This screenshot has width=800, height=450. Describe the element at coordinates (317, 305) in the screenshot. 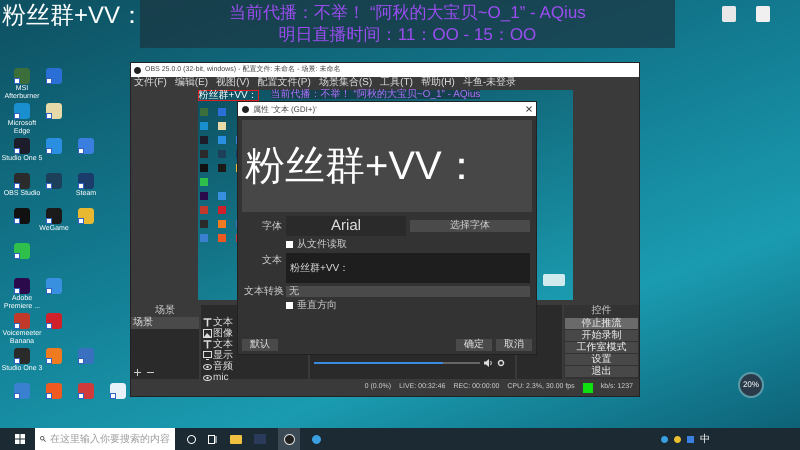

I see `checkbox-label: 垂直方向` at that location.